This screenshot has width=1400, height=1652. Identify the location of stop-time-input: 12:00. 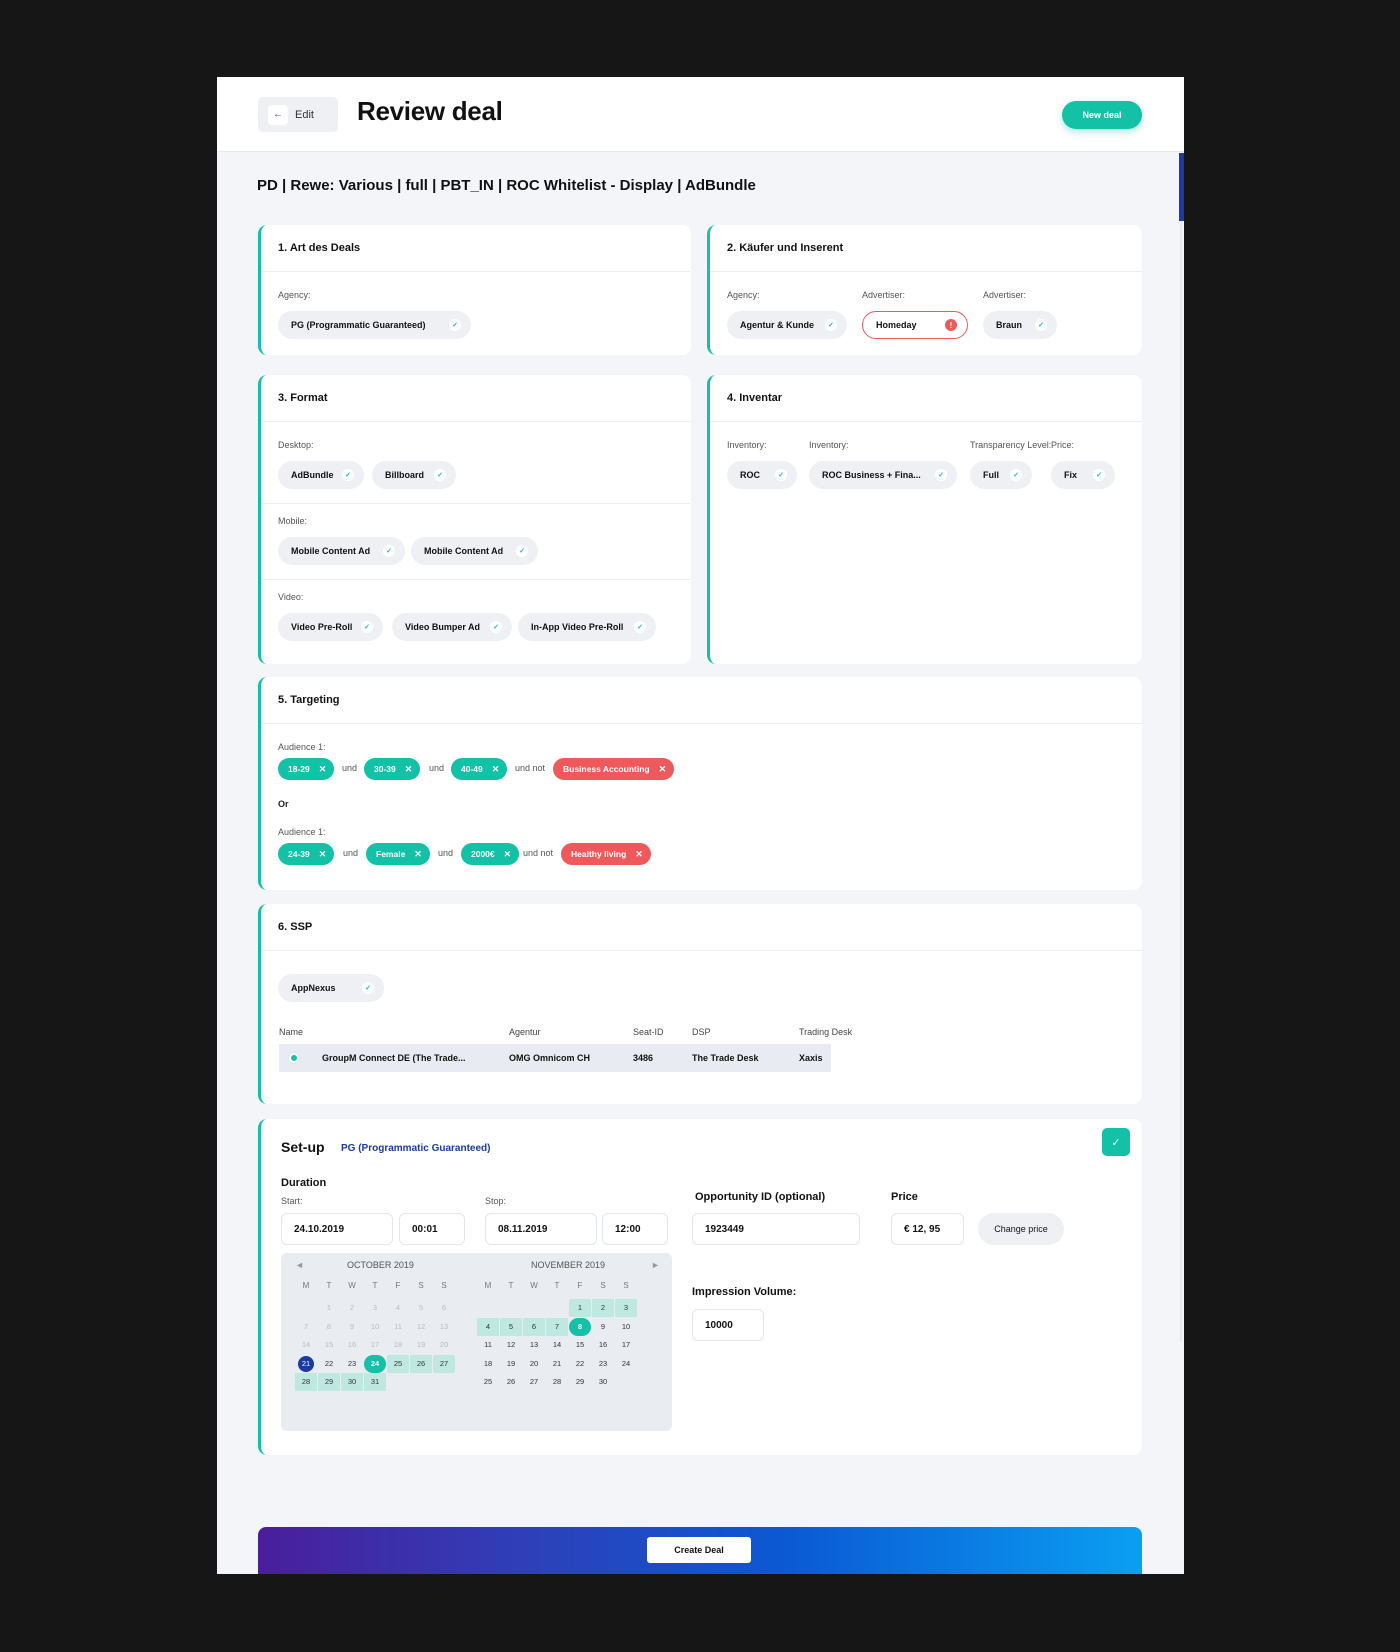
(635, 1229).